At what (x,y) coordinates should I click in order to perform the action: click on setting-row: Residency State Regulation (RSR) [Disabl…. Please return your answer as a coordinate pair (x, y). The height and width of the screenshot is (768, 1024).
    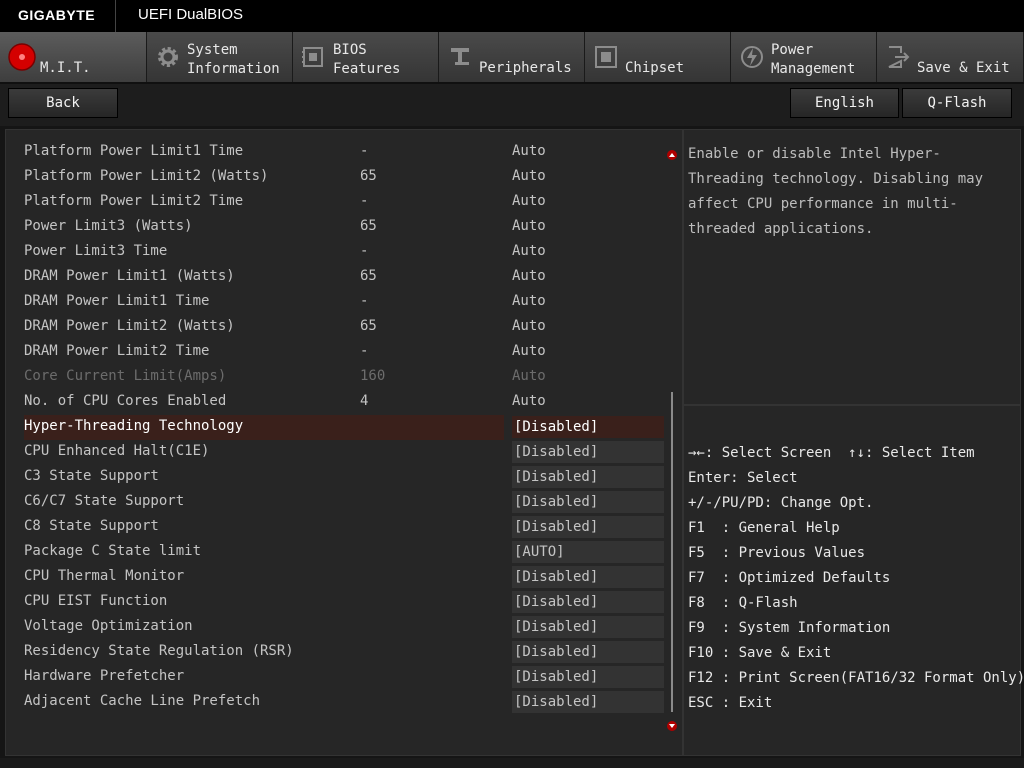
    Looking at the image, I should click on (336, 652).